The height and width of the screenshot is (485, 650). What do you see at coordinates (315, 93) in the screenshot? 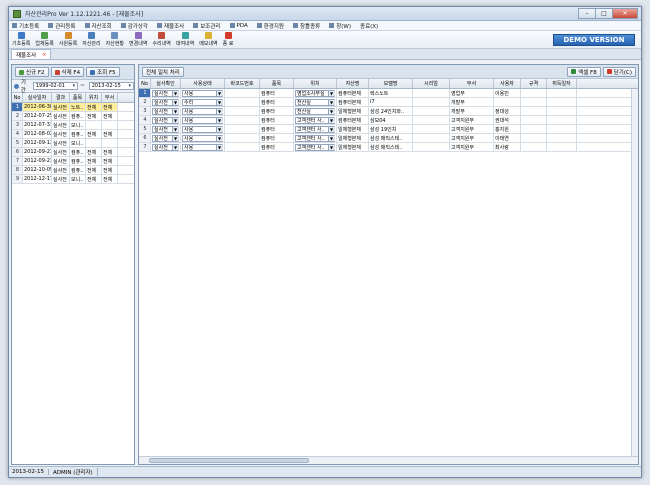
I see `location-select: 영업소사무실 ▼` at bounding box center [315, 93].